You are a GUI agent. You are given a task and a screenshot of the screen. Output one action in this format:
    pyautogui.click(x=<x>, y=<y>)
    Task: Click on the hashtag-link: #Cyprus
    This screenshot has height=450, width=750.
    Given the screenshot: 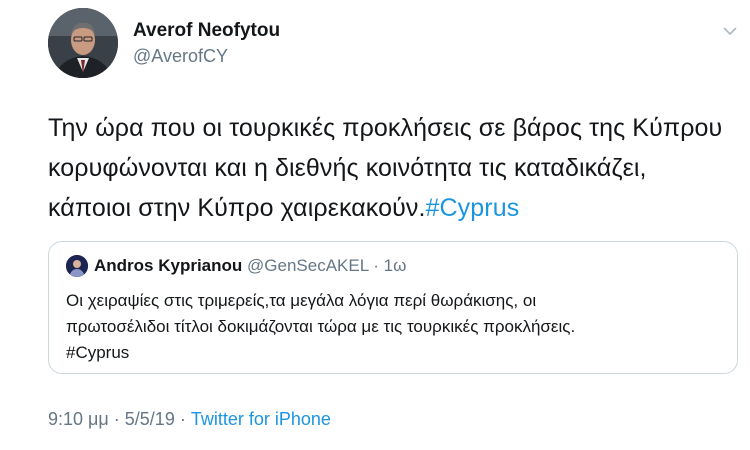 What is the action you would take?
    pyautogui.click(x=473, y=208)
    